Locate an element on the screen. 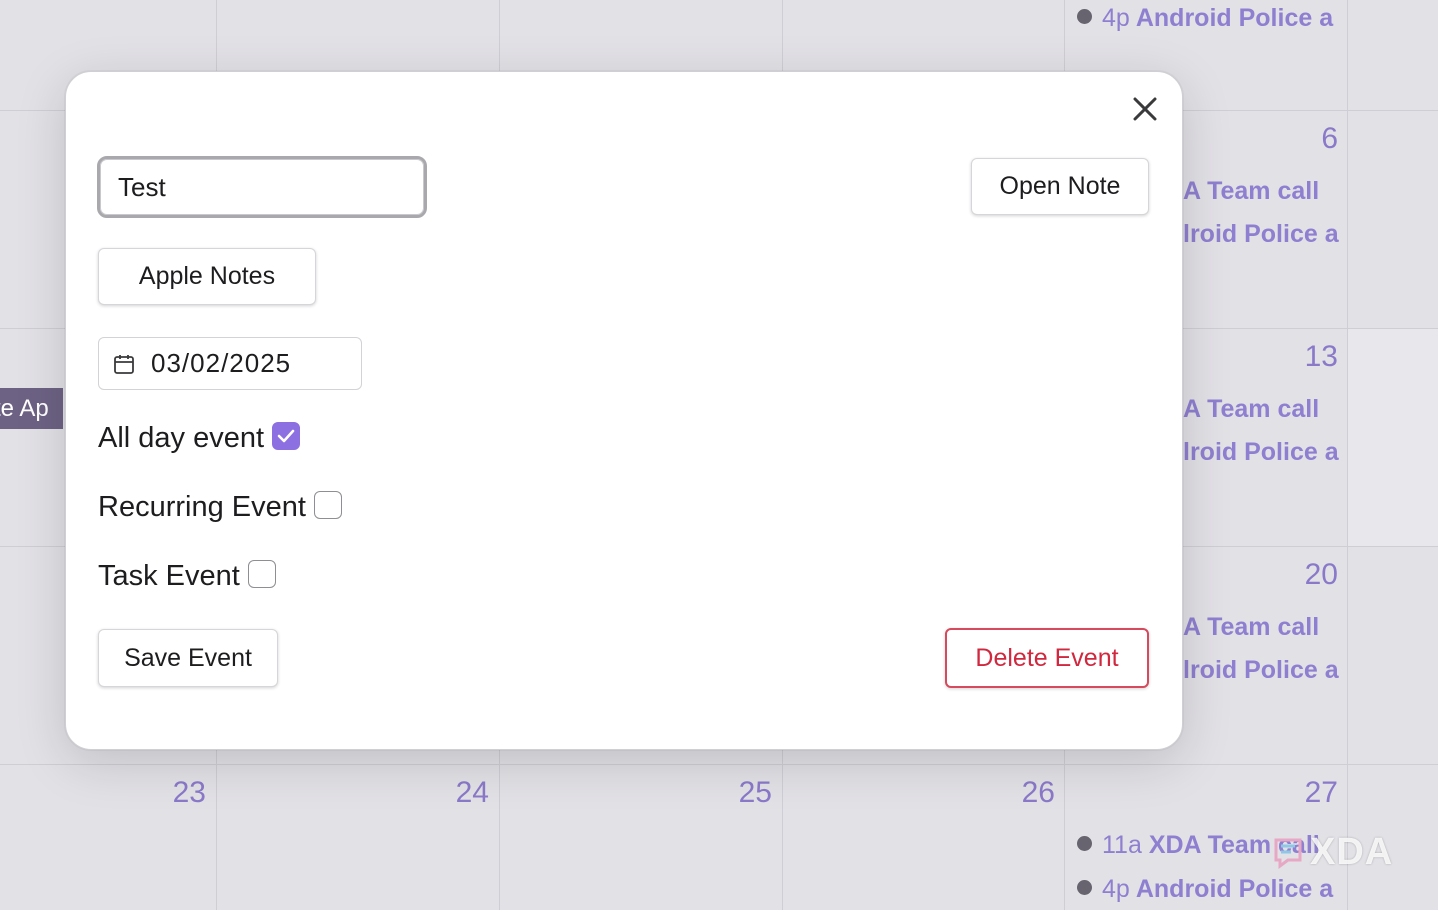 This screenshot has width=1438, height=910. all-day-row: All day event is located at coordinates (199, 438).